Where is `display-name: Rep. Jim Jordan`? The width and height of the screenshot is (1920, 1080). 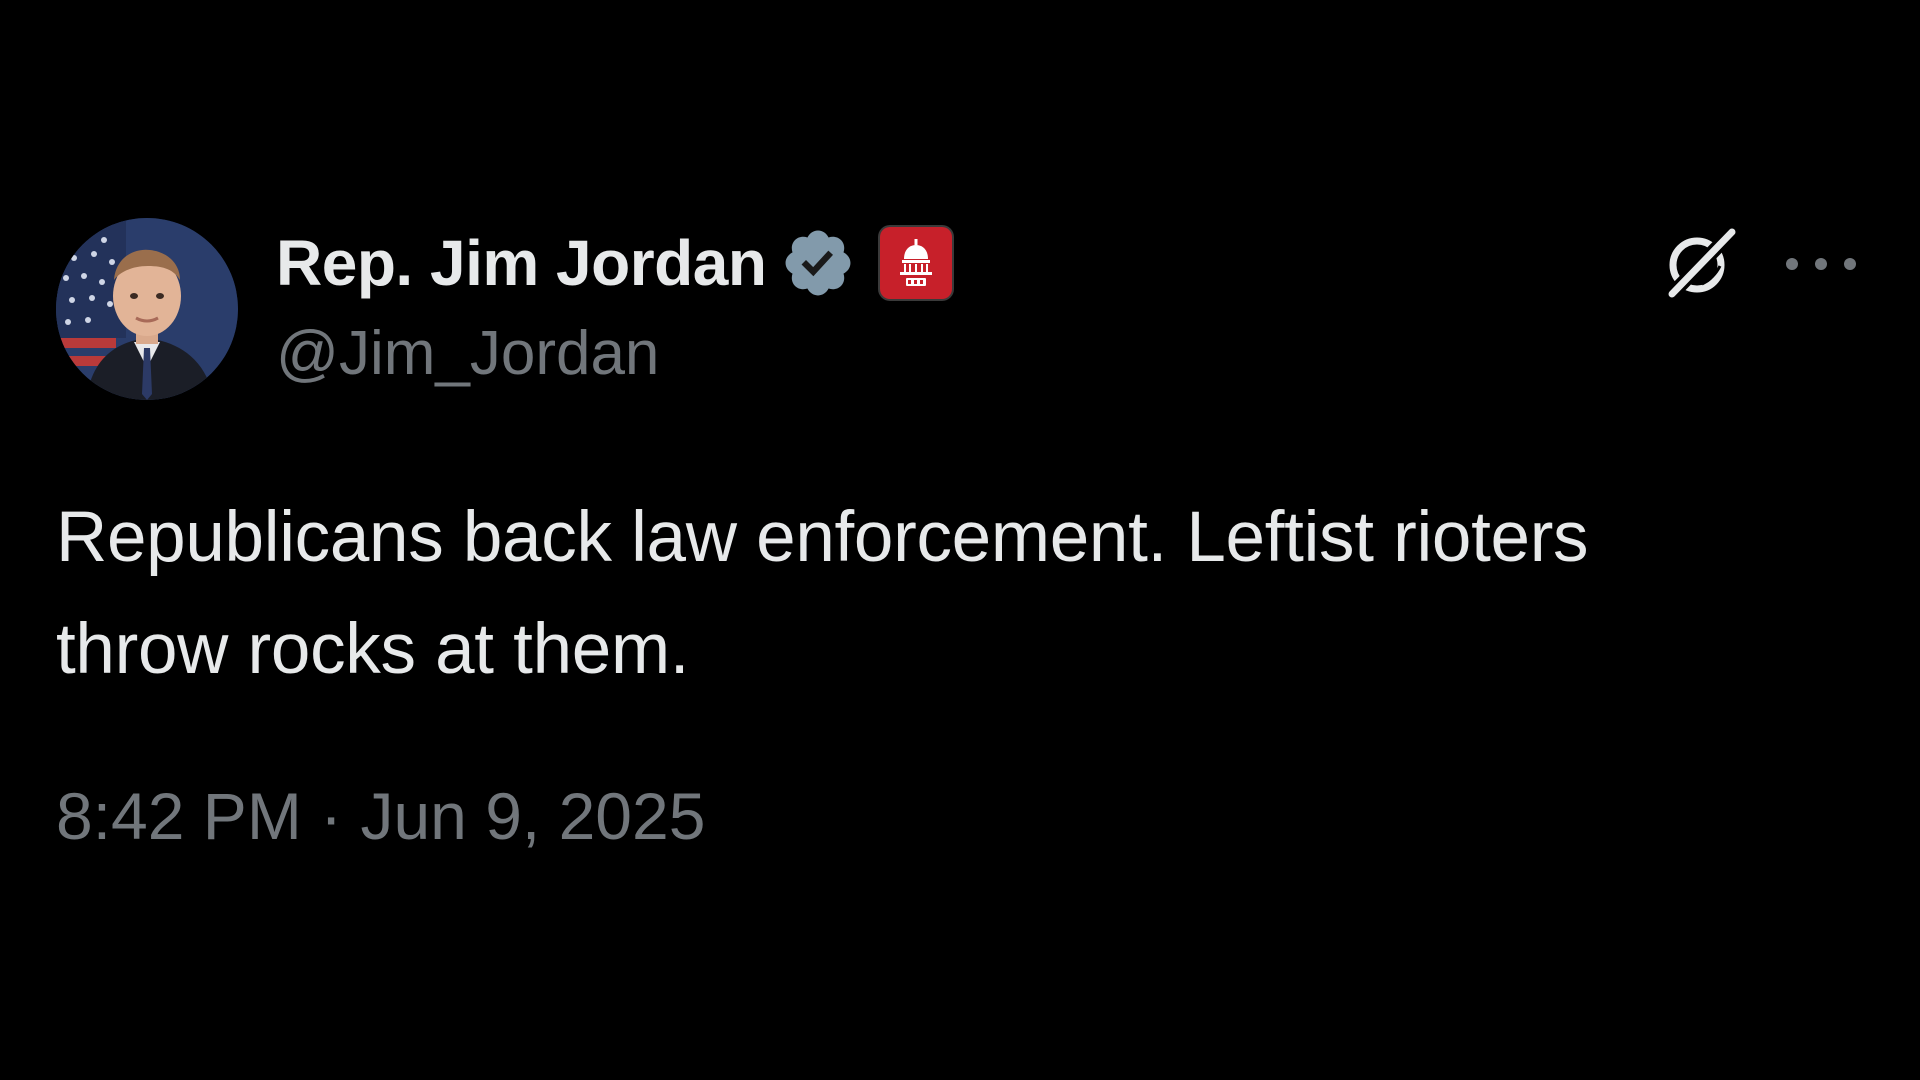 display-name: Rep. Jim Jordan is located at coordinates (521, 263).